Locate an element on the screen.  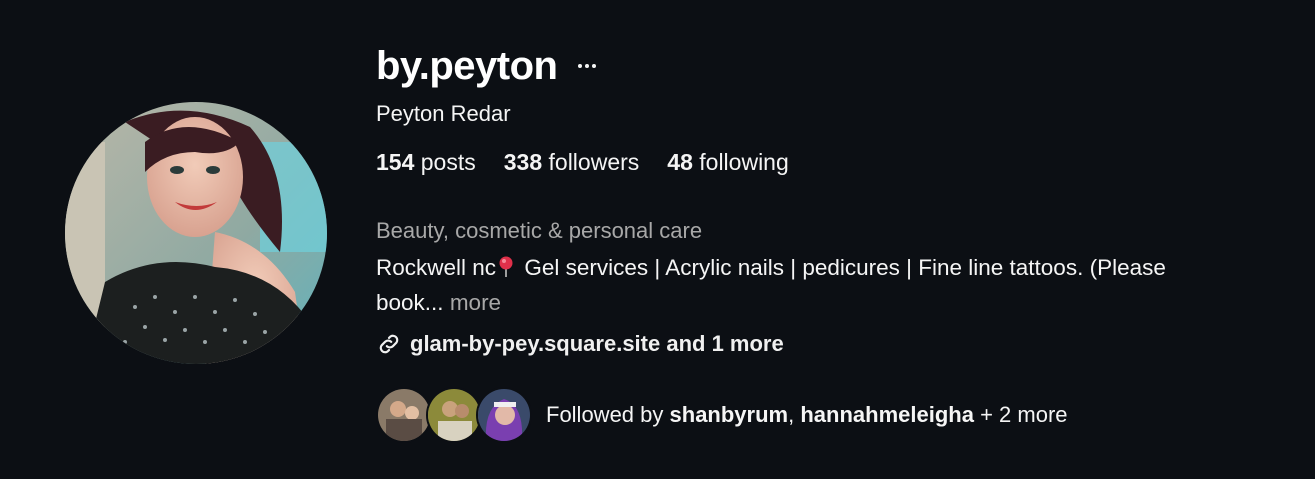
more-options-button is located at coordinates (587, 66).